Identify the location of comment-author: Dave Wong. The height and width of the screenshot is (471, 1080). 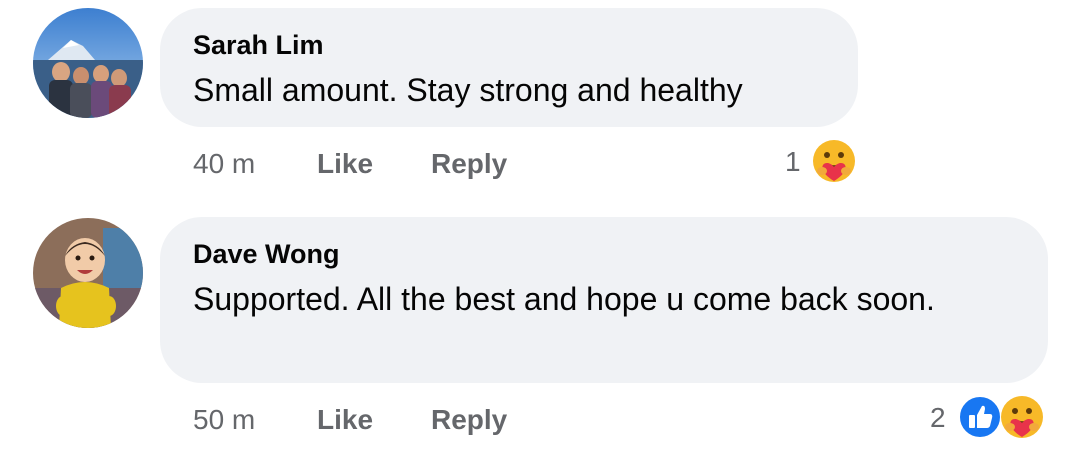
(266, 254).